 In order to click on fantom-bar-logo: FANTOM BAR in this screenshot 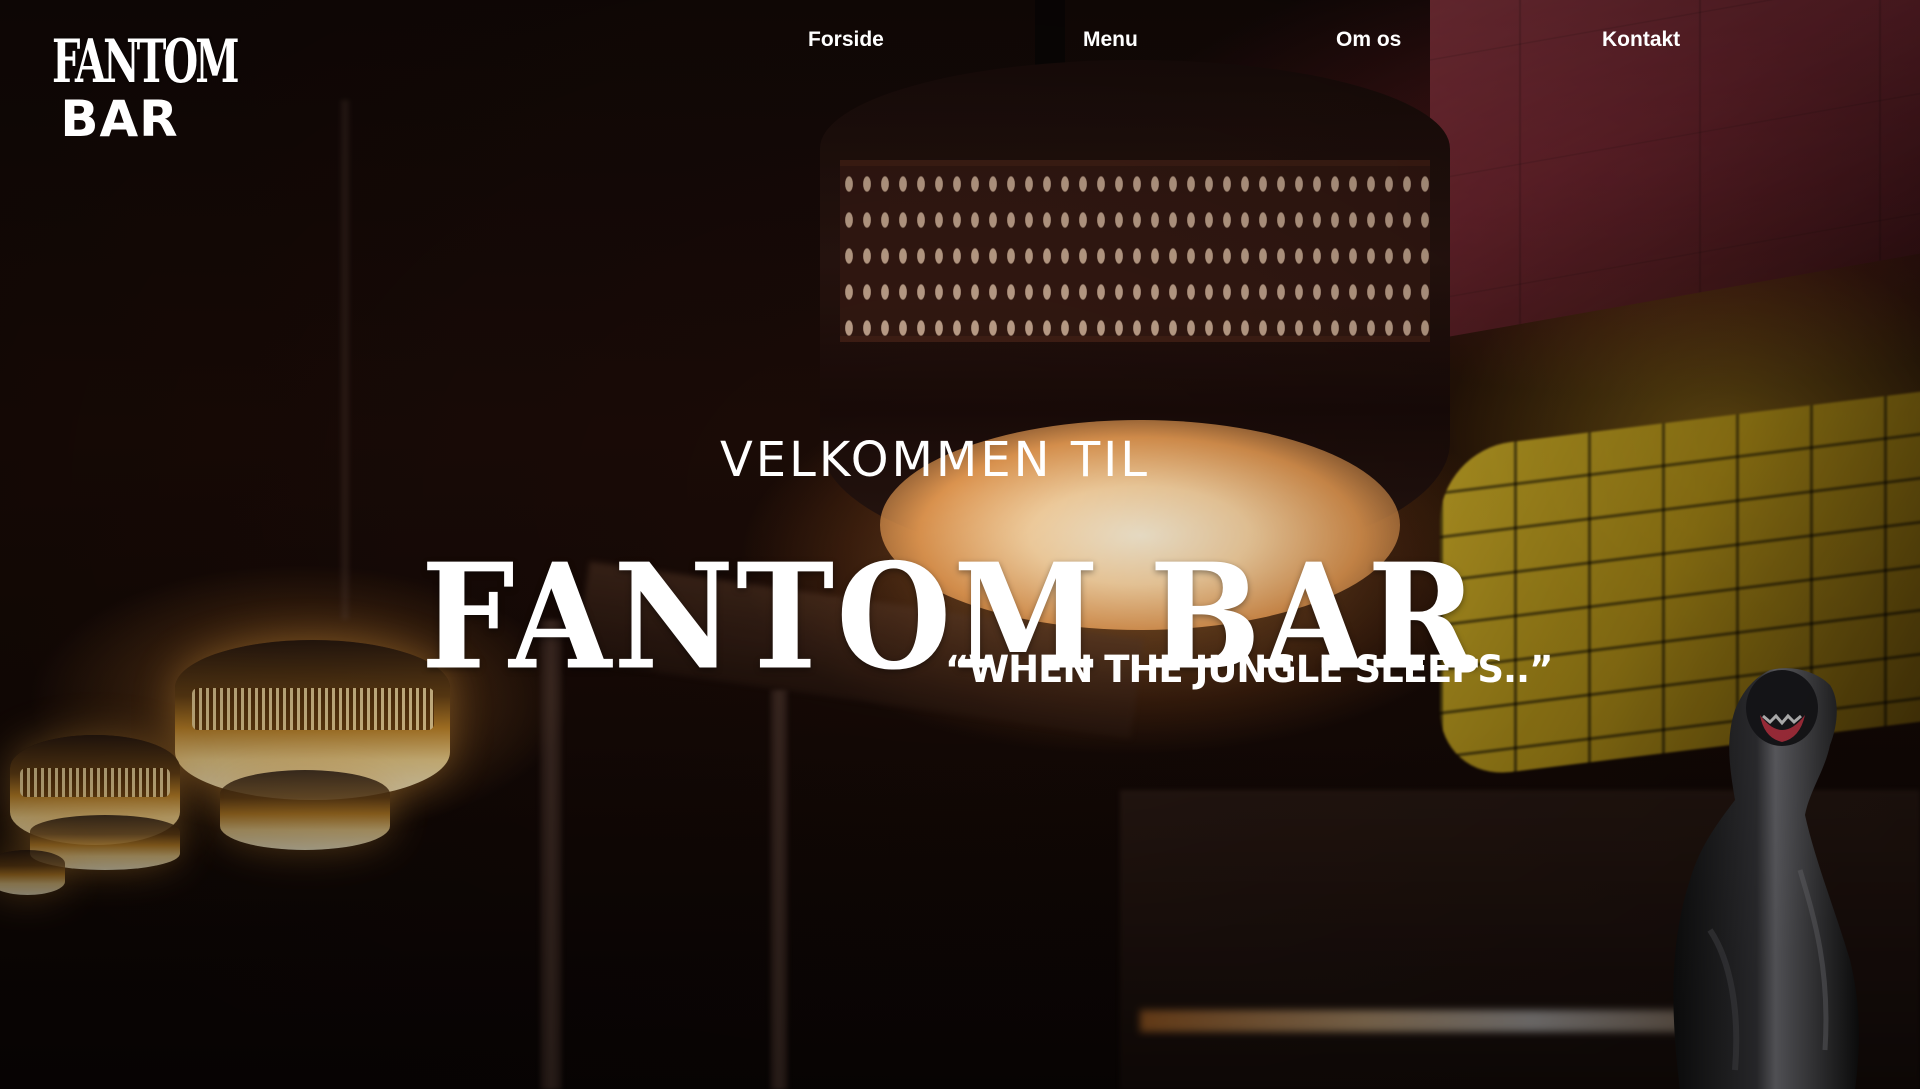, I will do `click(146, 88)`.